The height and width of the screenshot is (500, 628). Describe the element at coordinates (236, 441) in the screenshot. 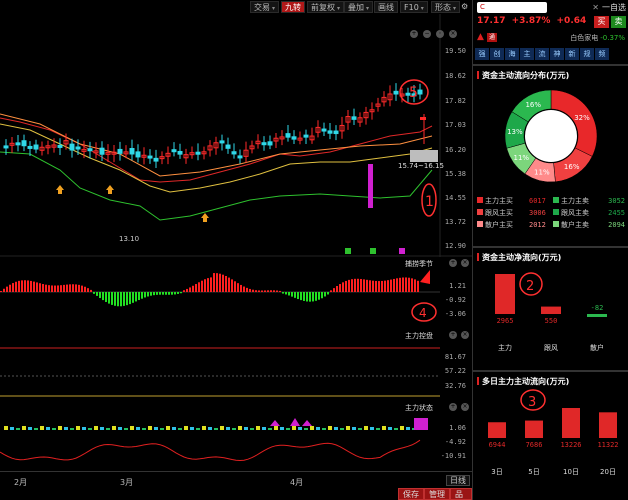

I see `main-state-chart` at that location.